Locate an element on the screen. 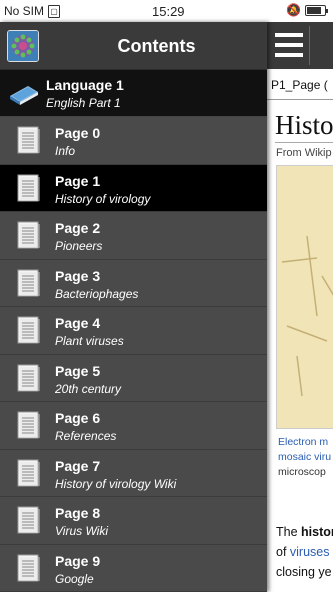 The width and height of the screenshot is (333, 592). page-subtitle: Google is located at coordinates (74, 578).